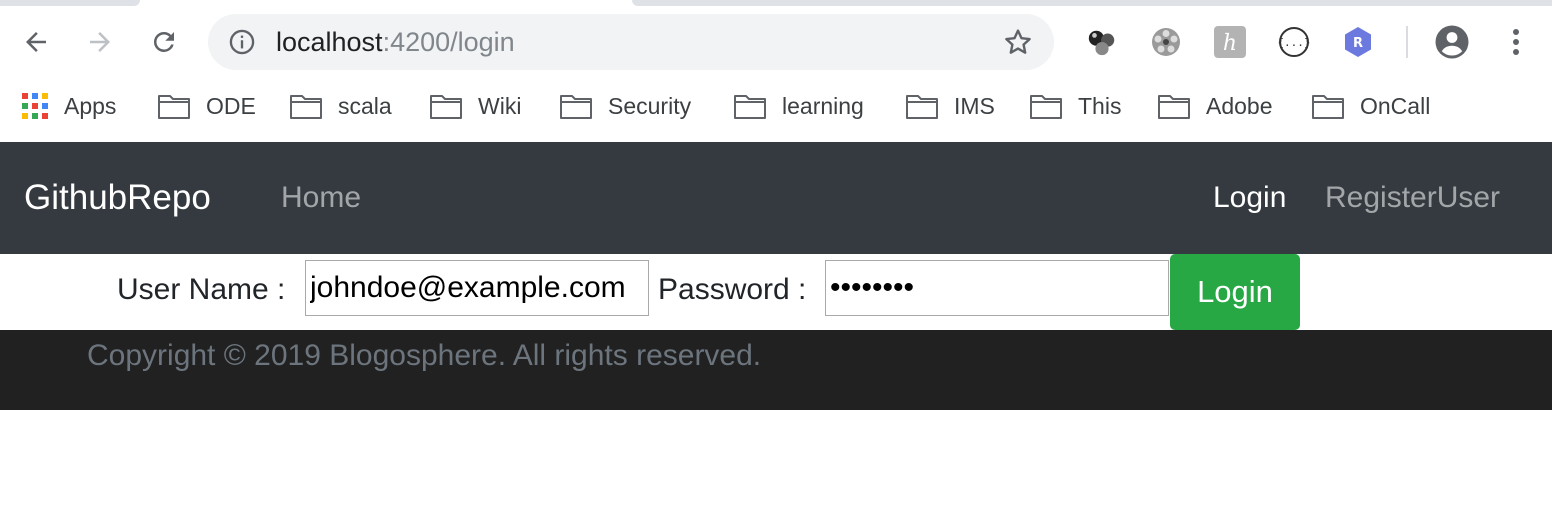 The width and height of the screenshot is (1552, 508). I want to click on login-form: User Name : Password : Login, so click(776, 292).